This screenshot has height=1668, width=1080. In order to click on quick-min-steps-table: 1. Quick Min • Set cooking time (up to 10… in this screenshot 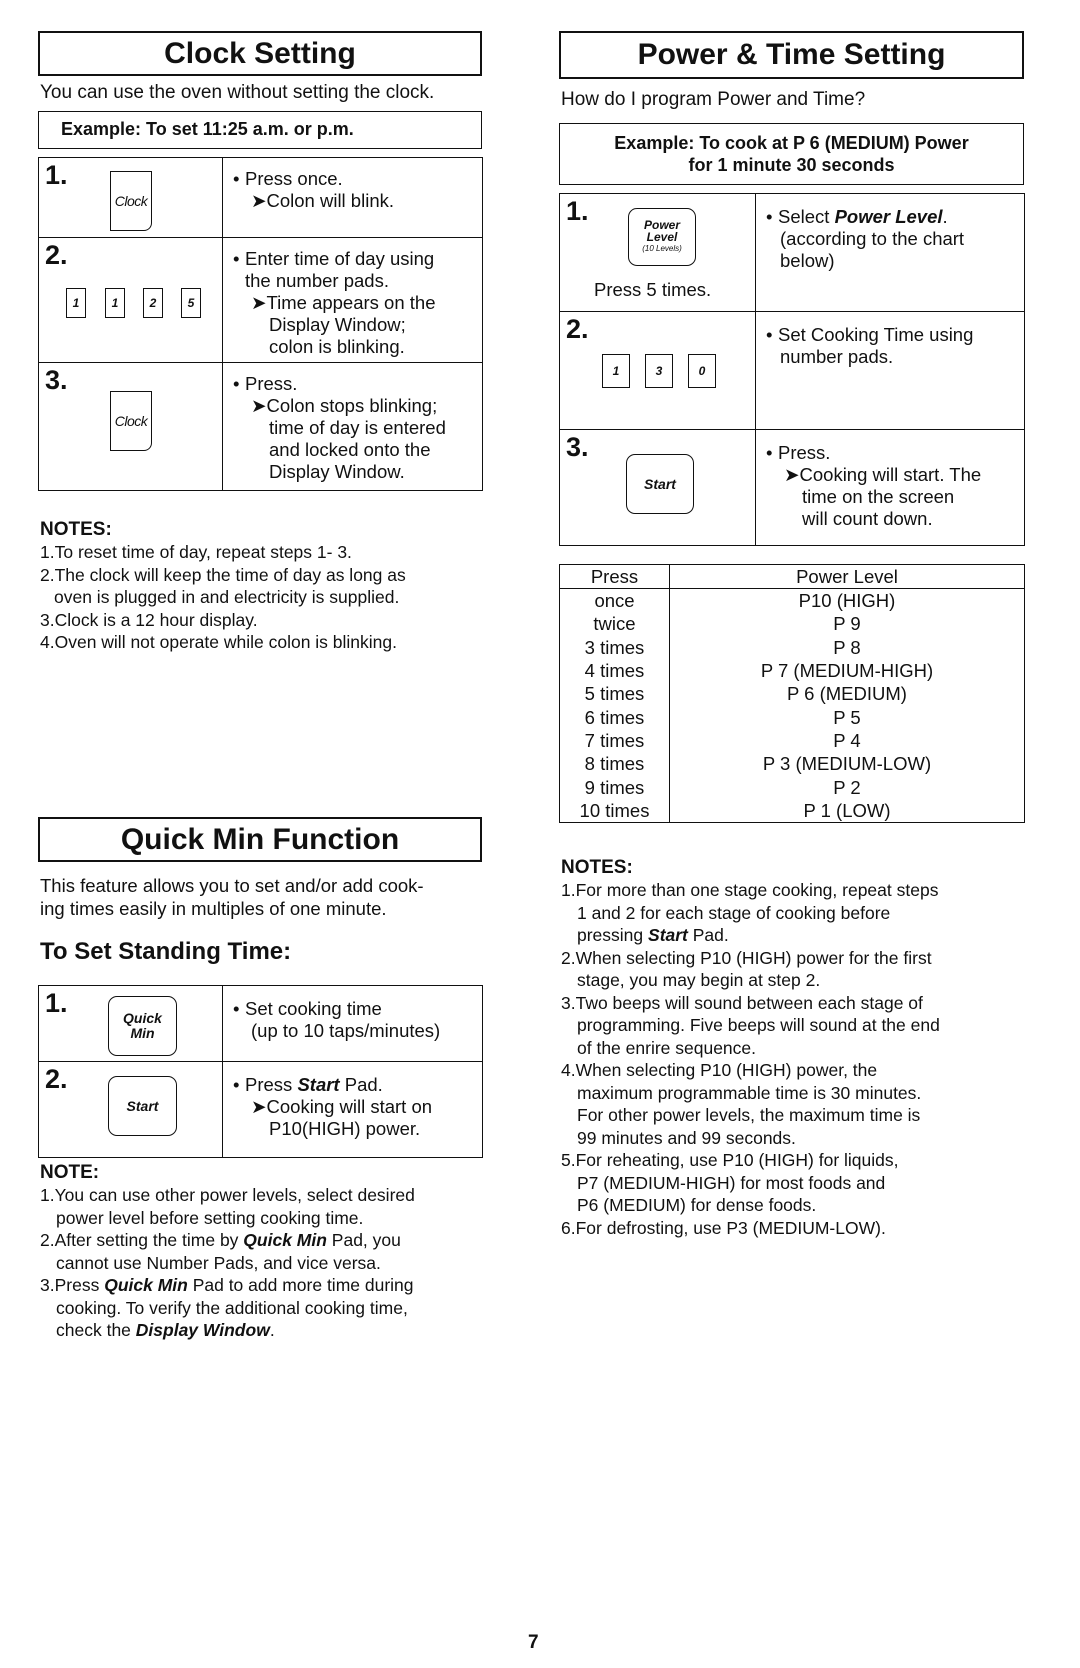, I will do `click(260, 1071)`.